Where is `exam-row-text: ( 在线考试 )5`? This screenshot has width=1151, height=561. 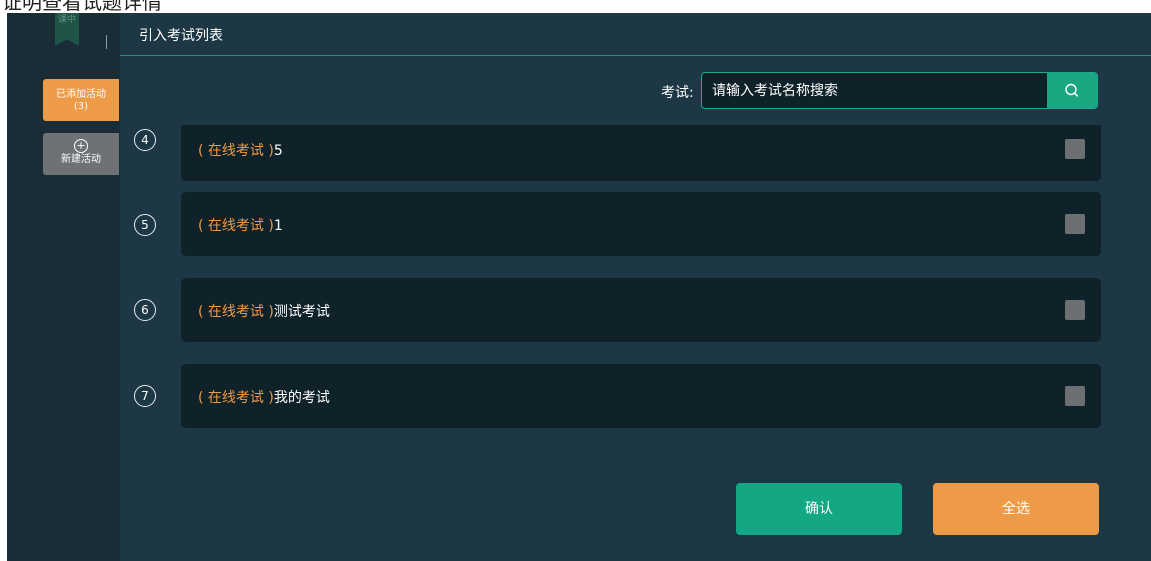
exam-row-text: ( 在线考试 )5 is located at coordinates (240, 150).